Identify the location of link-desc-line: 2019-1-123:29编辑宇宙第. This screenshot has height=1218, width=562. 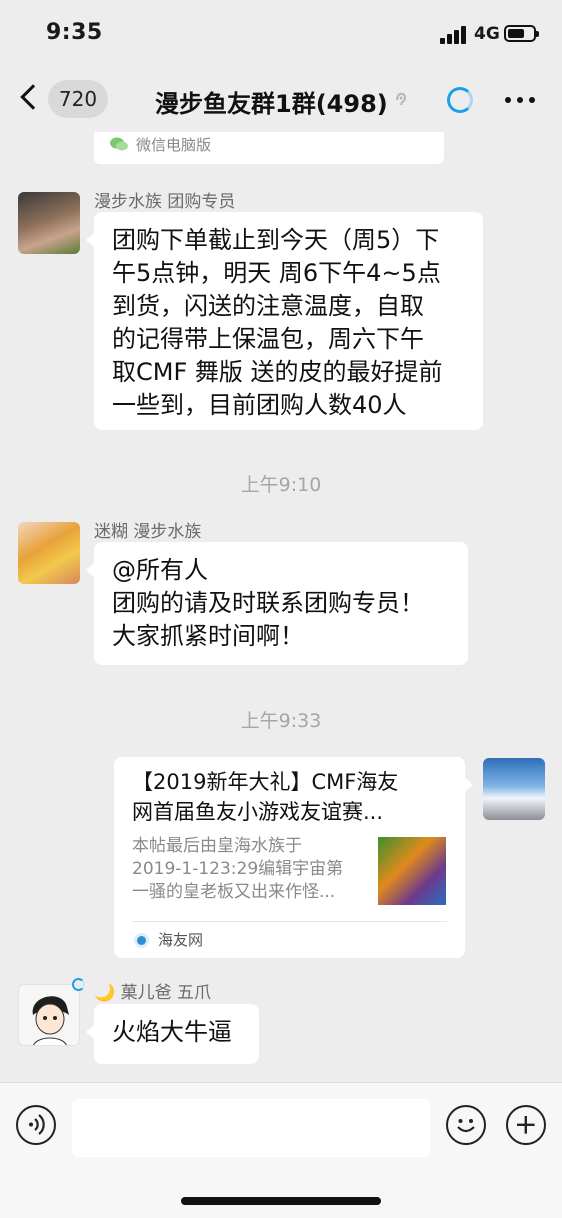
(238, 869).